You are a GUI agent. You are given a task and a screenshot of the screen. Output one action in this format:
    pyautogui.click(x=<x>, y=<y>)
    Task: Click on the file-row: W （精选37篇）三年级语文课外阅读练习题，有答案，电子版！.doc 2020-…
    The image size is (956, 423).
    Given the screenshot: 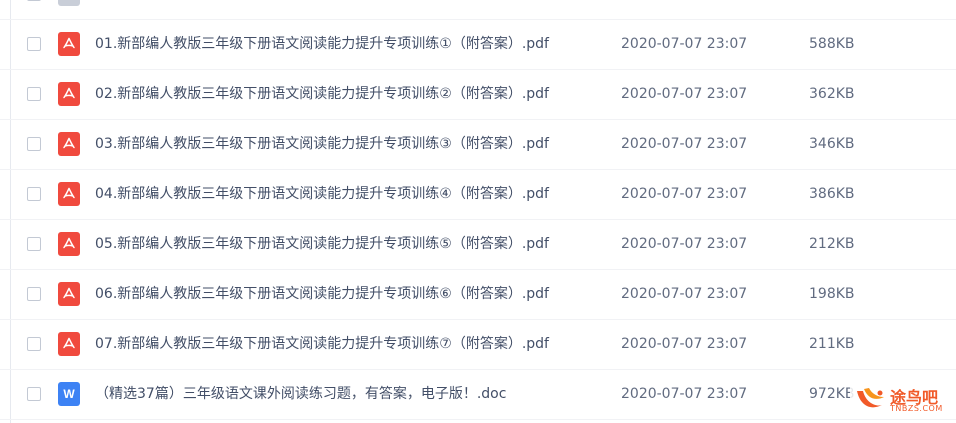 What is the action you would take?
    pyautogui.click(x=478, y=395)
    